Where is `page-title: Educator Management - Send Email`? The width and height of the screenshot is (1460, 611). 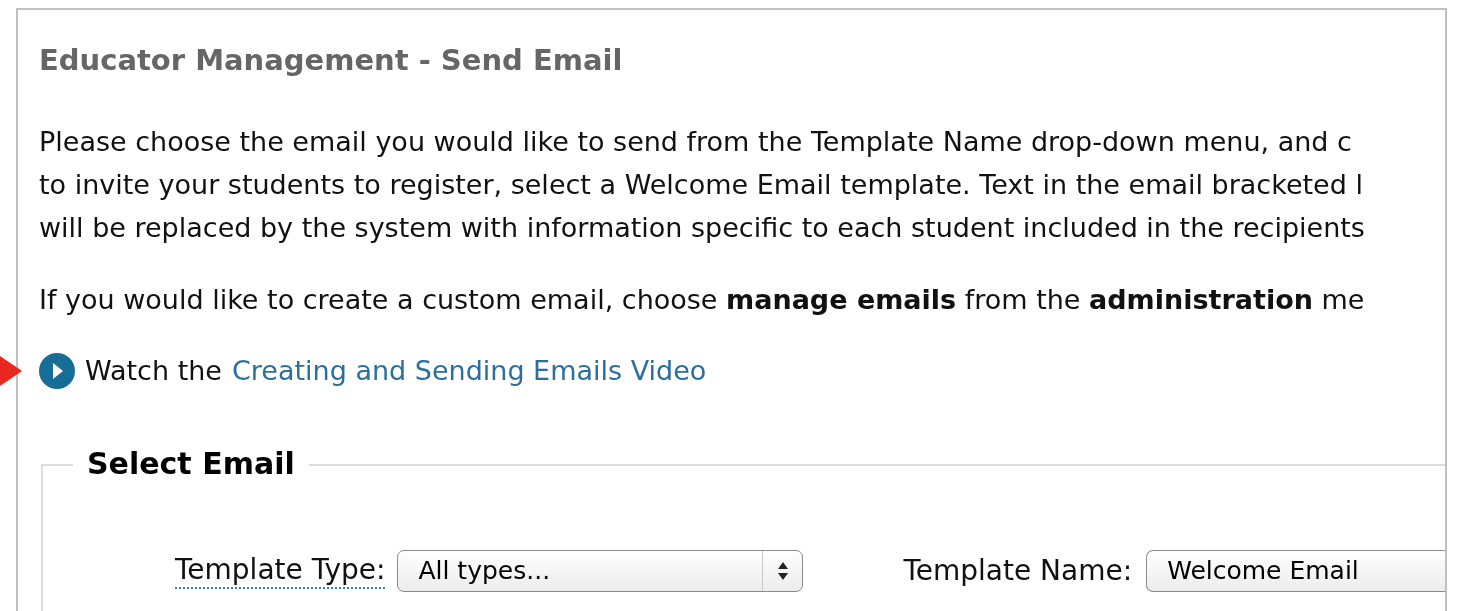 page-title: Educator Management - Send Email is located at coordinates (331, 60).